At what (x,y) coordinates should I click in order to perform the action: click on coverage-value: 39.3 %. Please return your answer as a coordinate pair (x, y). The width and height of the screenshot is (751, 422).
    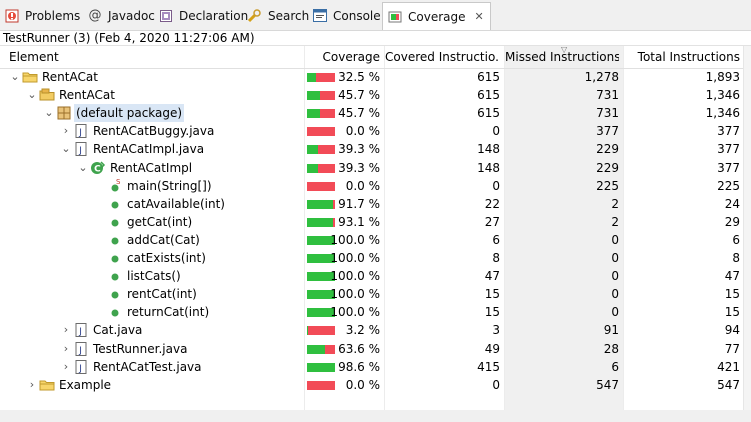
    Looking at the image, I should click on (359, 149).